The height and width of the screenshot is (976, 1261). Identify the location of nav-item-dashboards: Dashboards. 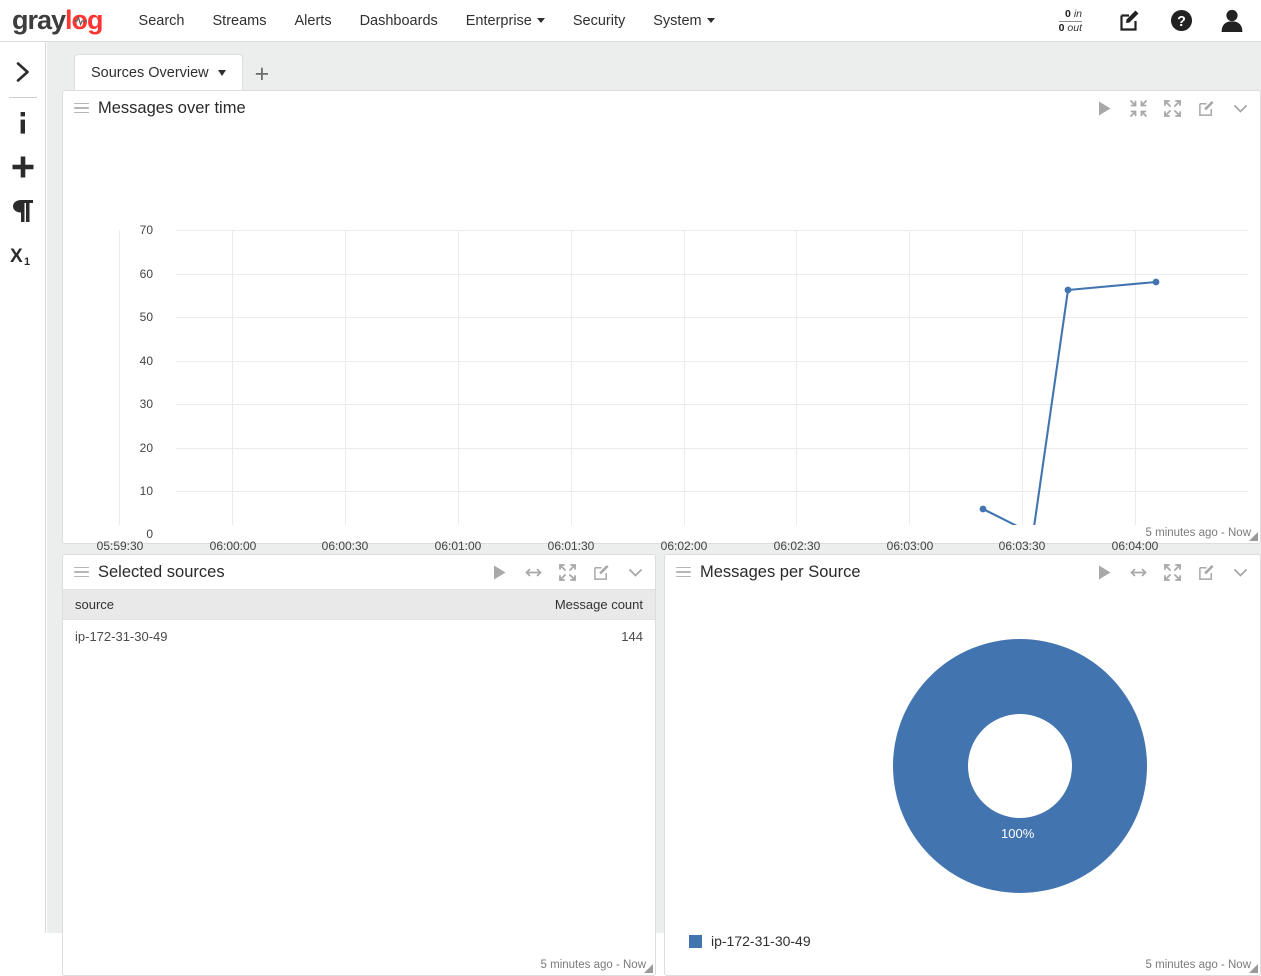
(399, 21).